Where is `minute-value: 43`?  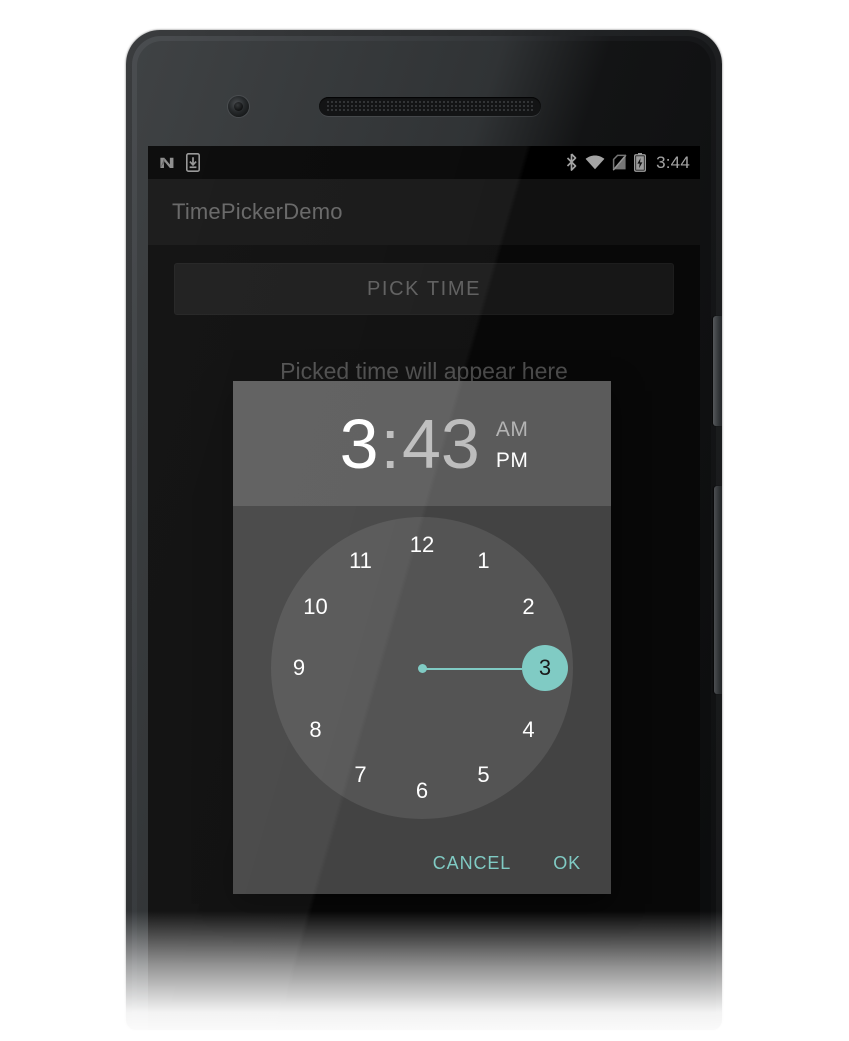 minute-value: 43 is located at coordinates (441, 444).